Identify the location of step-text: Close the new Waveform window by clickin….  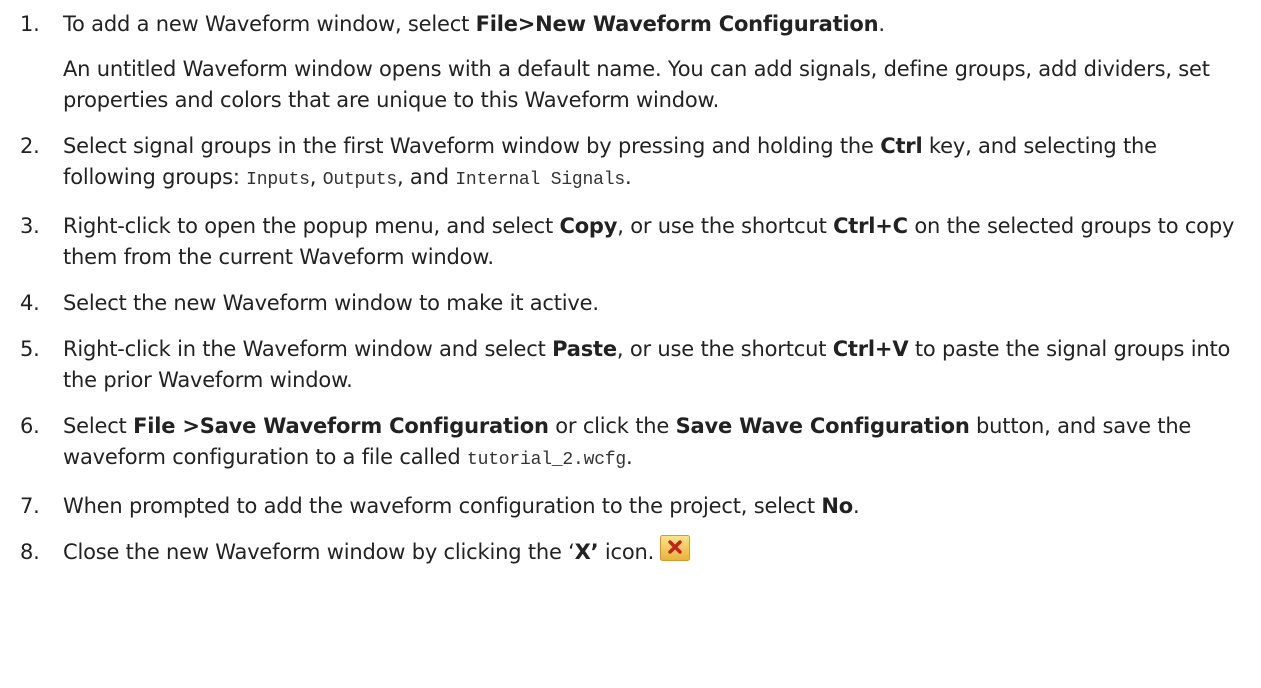
(656, 551).